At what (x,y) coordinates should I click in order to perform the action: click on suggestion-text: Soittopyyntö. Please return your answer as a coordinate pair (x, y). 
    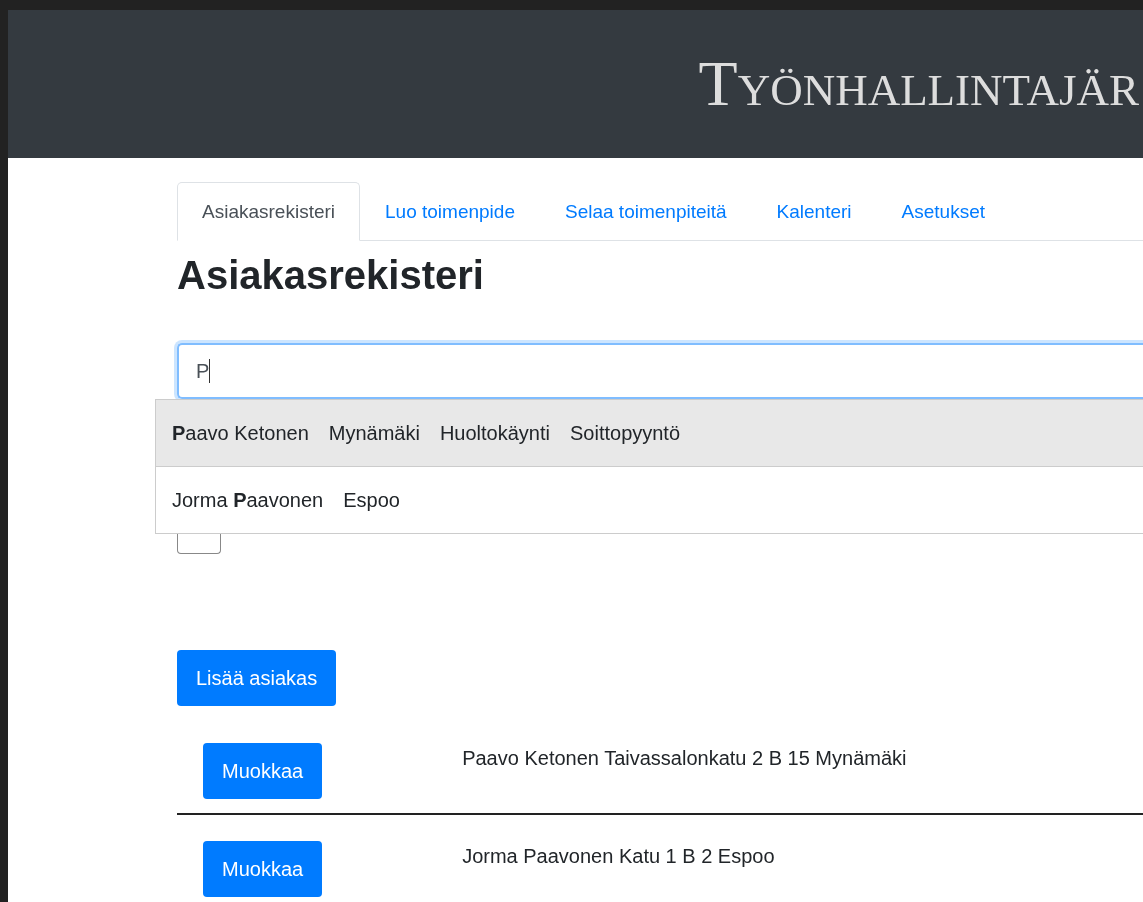
    Looking at the image, I should click on (625, 433).